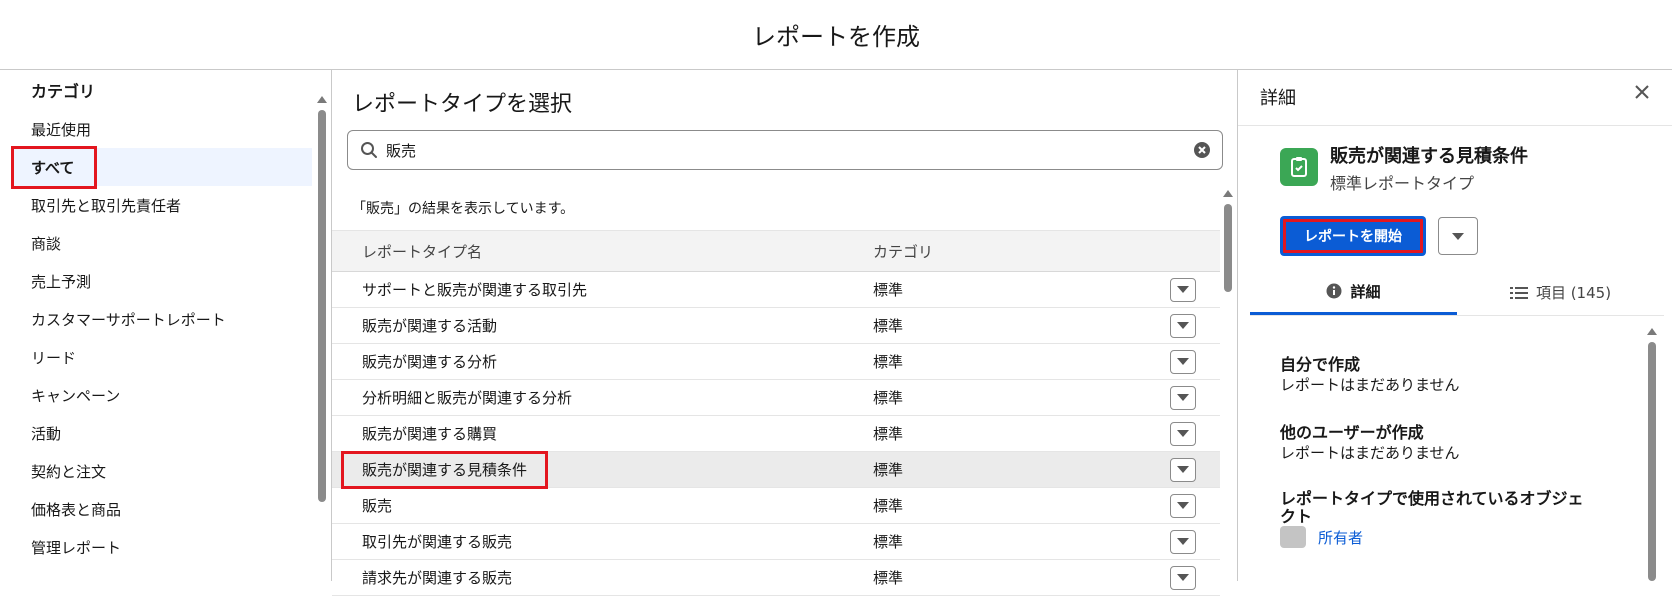  Describe the element at coordinates (437, 578) in the screenshot. I see `row-name: 請求先が関連する販売` at that location.